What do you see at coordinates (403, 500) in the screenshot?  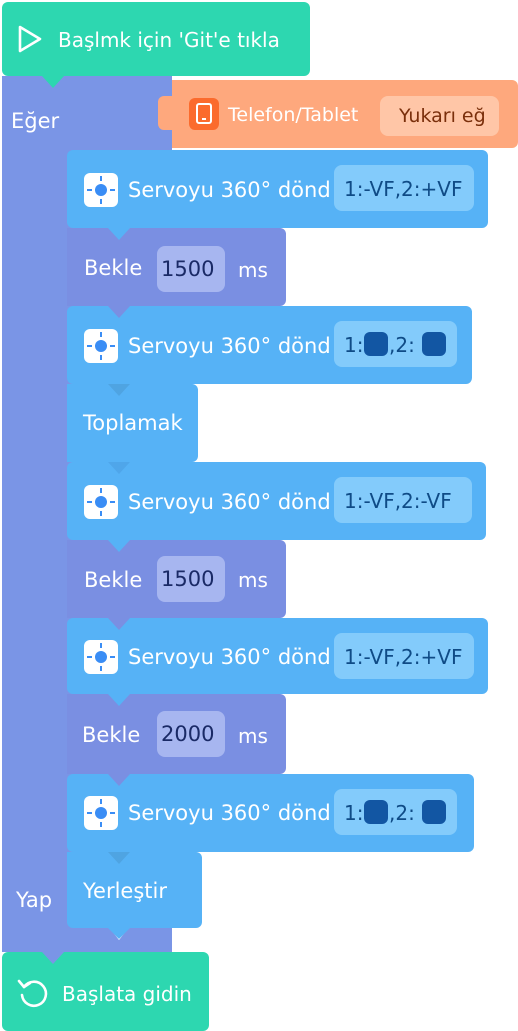 I see `servo-value: 1:-VF,2:-VF` at bounding box center [403, 500].